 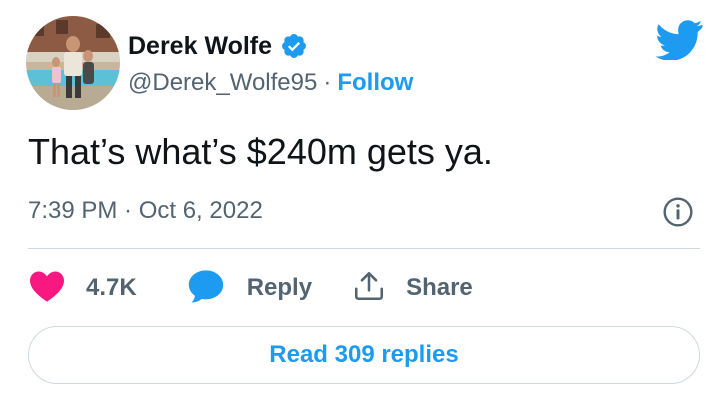 What do you see at coordinates (369, 288) in the screenshot?
I see `share-upload-icon` at bounding box center [369, 288].